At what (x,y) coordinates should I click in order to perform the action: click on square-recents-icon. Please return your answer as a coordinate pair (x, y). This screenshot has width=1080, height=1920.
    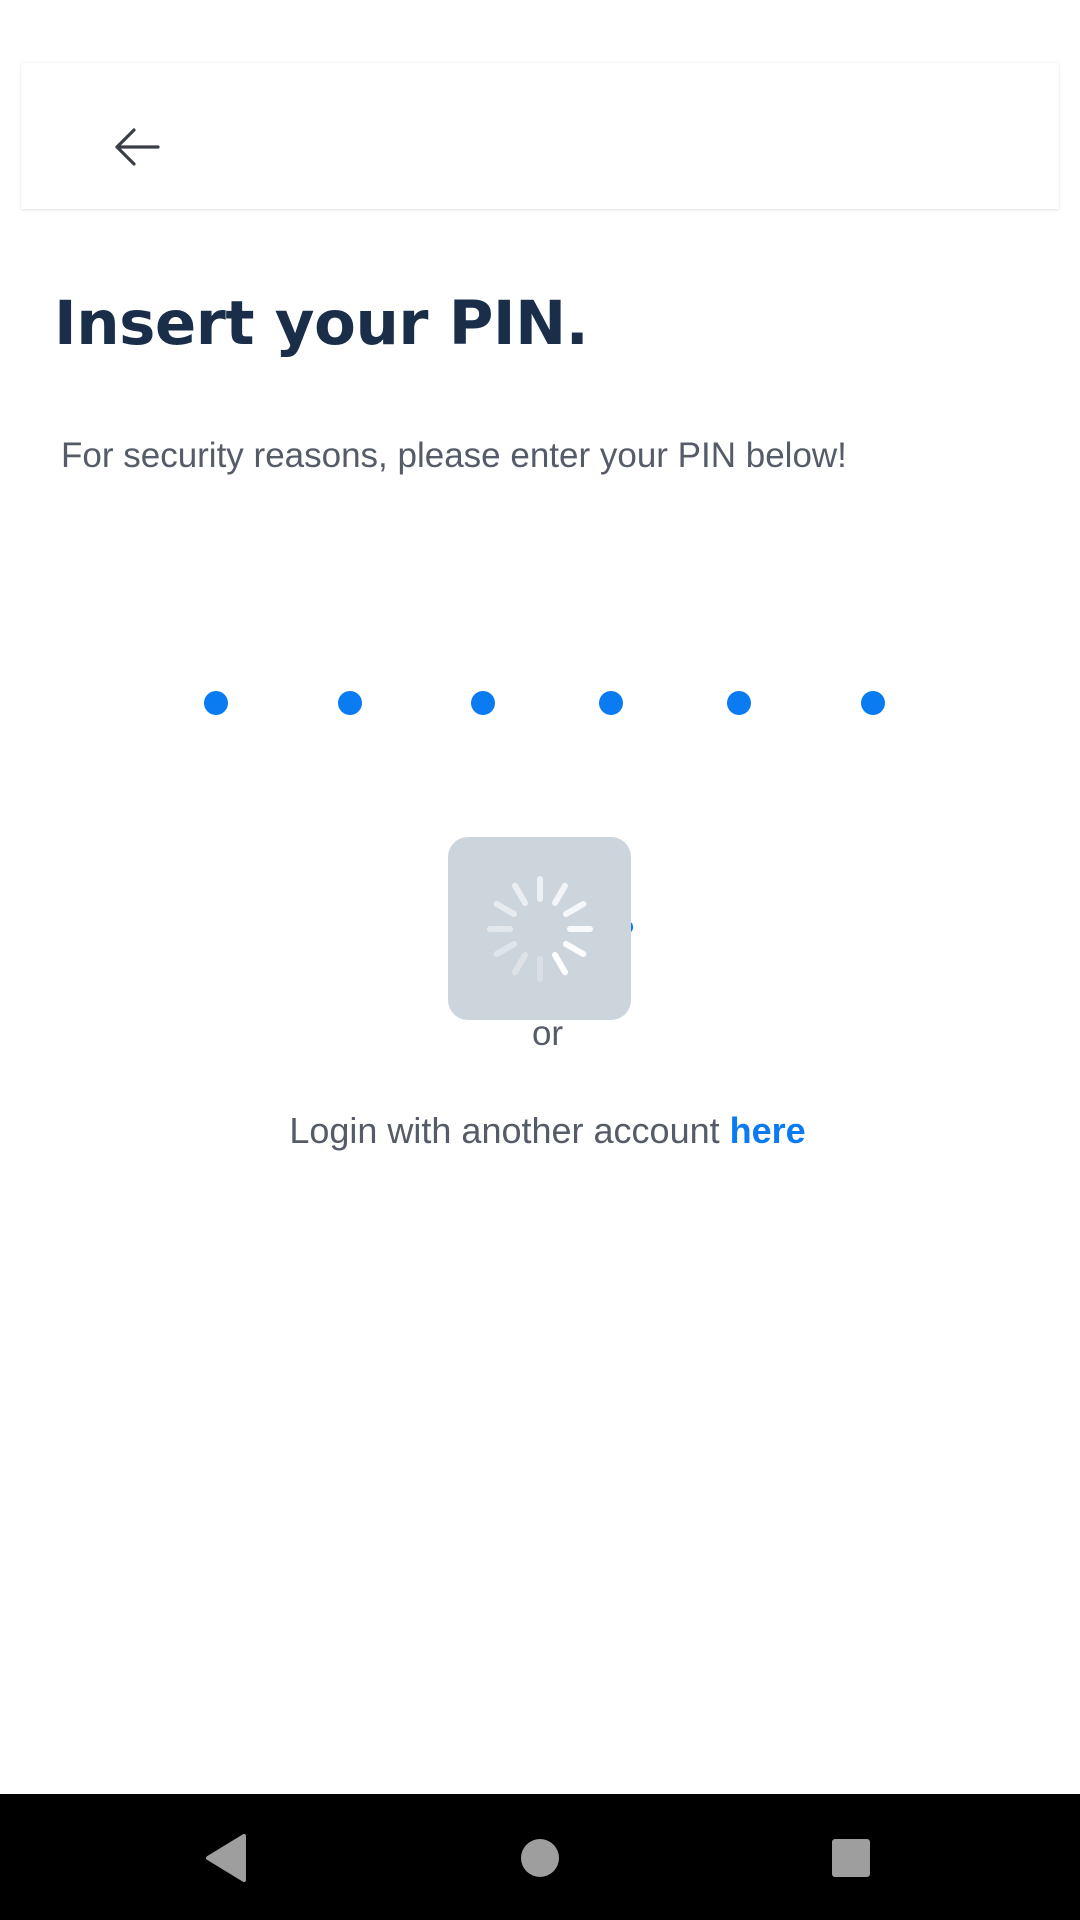
    Looking at the image, I should click on (851, 1858).